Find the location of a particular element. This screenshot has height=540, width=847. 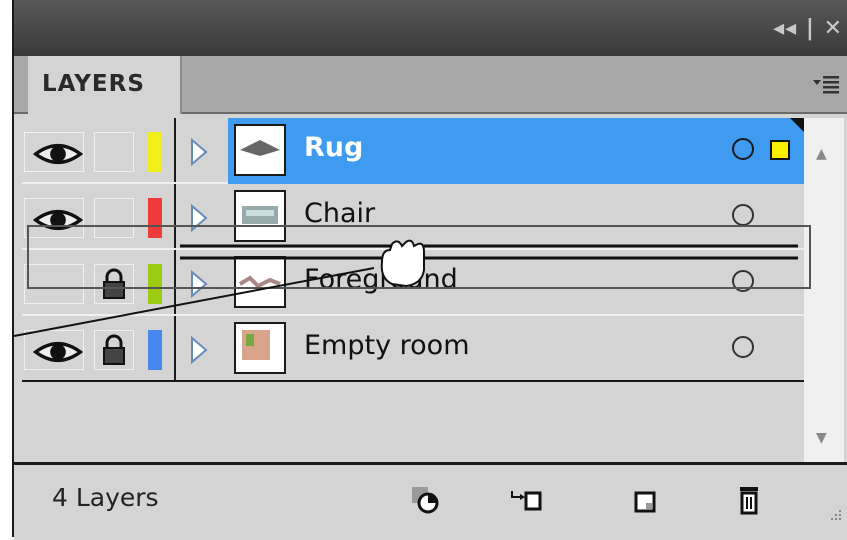

layer-color-blue is located at coordinates (155, 350).